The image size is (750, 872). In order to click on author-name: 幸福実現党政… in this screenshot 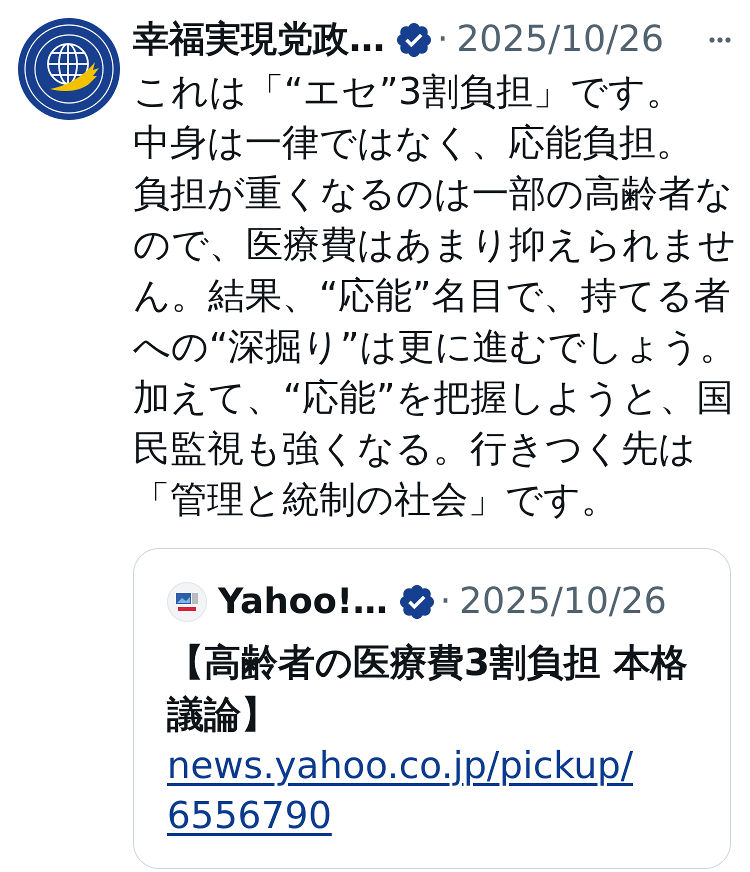, I will do `click(259, 40)`.